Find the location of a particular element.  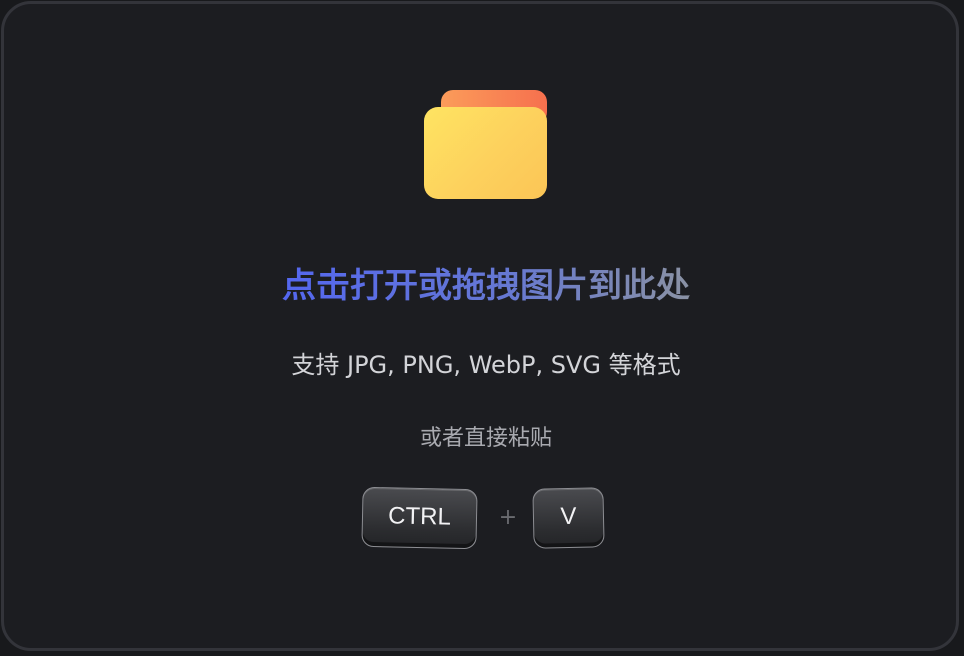

folder-body is located at coordinates (485, 153).